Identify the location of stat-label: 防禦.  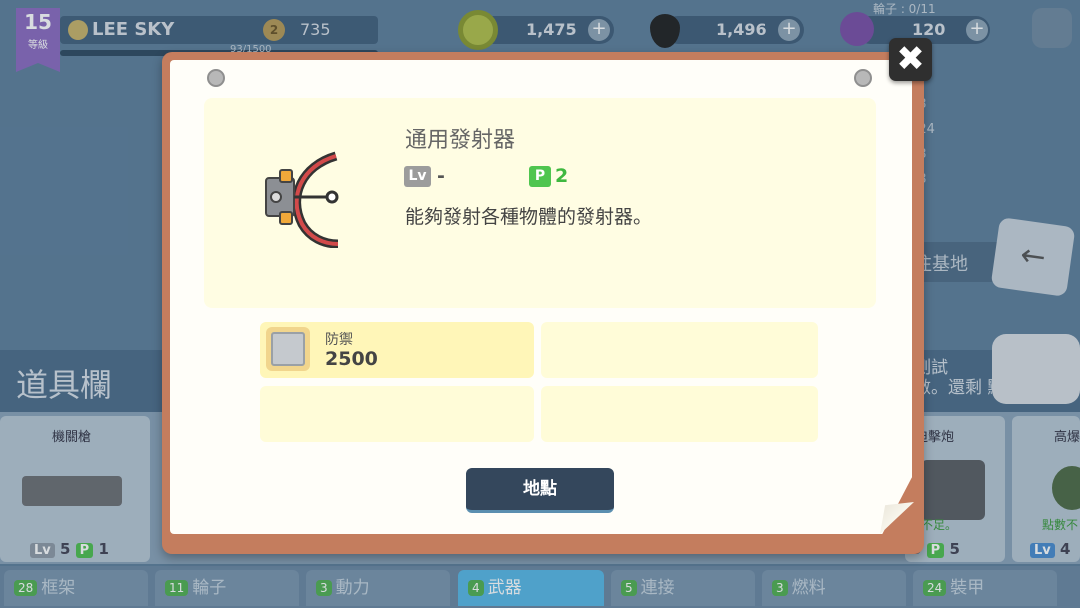
(339, 340).